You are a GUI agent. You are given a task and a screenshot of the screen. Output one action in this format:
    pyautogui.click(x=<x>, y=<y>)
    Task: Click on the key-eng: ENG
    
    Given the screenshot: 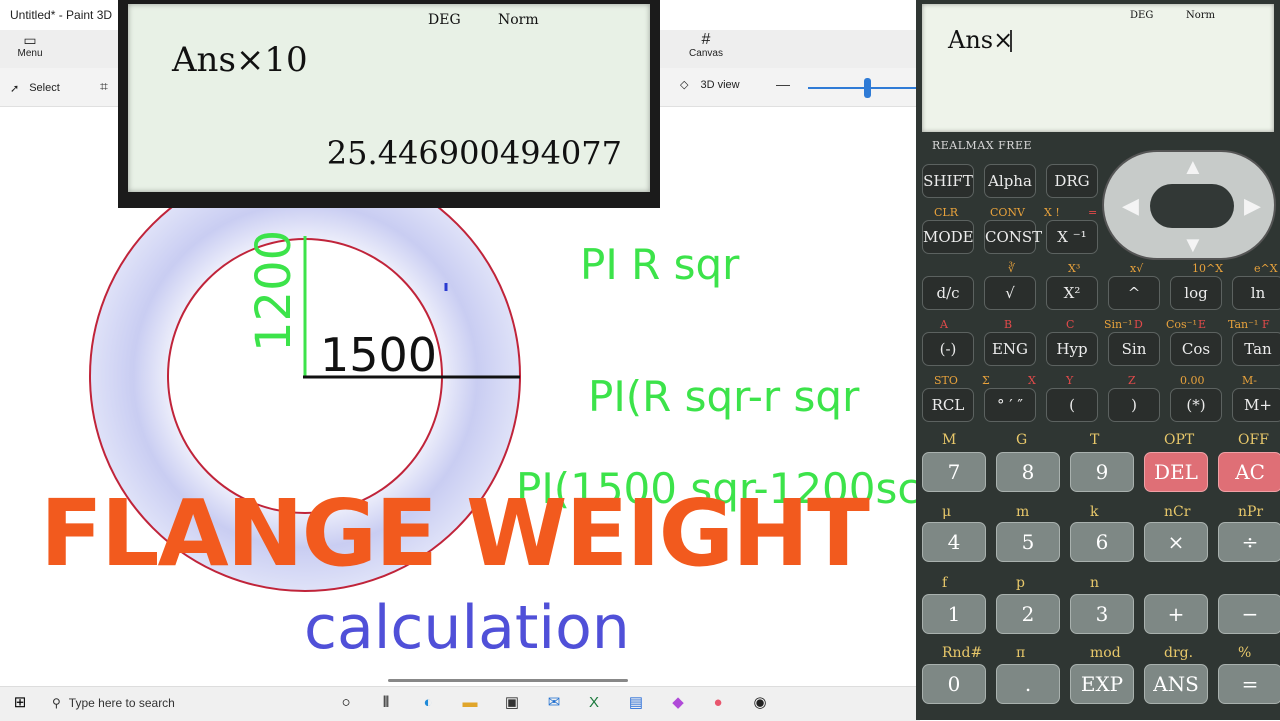 What is the action you would take?
    pyautogui.click(x=1010, y=349)
    